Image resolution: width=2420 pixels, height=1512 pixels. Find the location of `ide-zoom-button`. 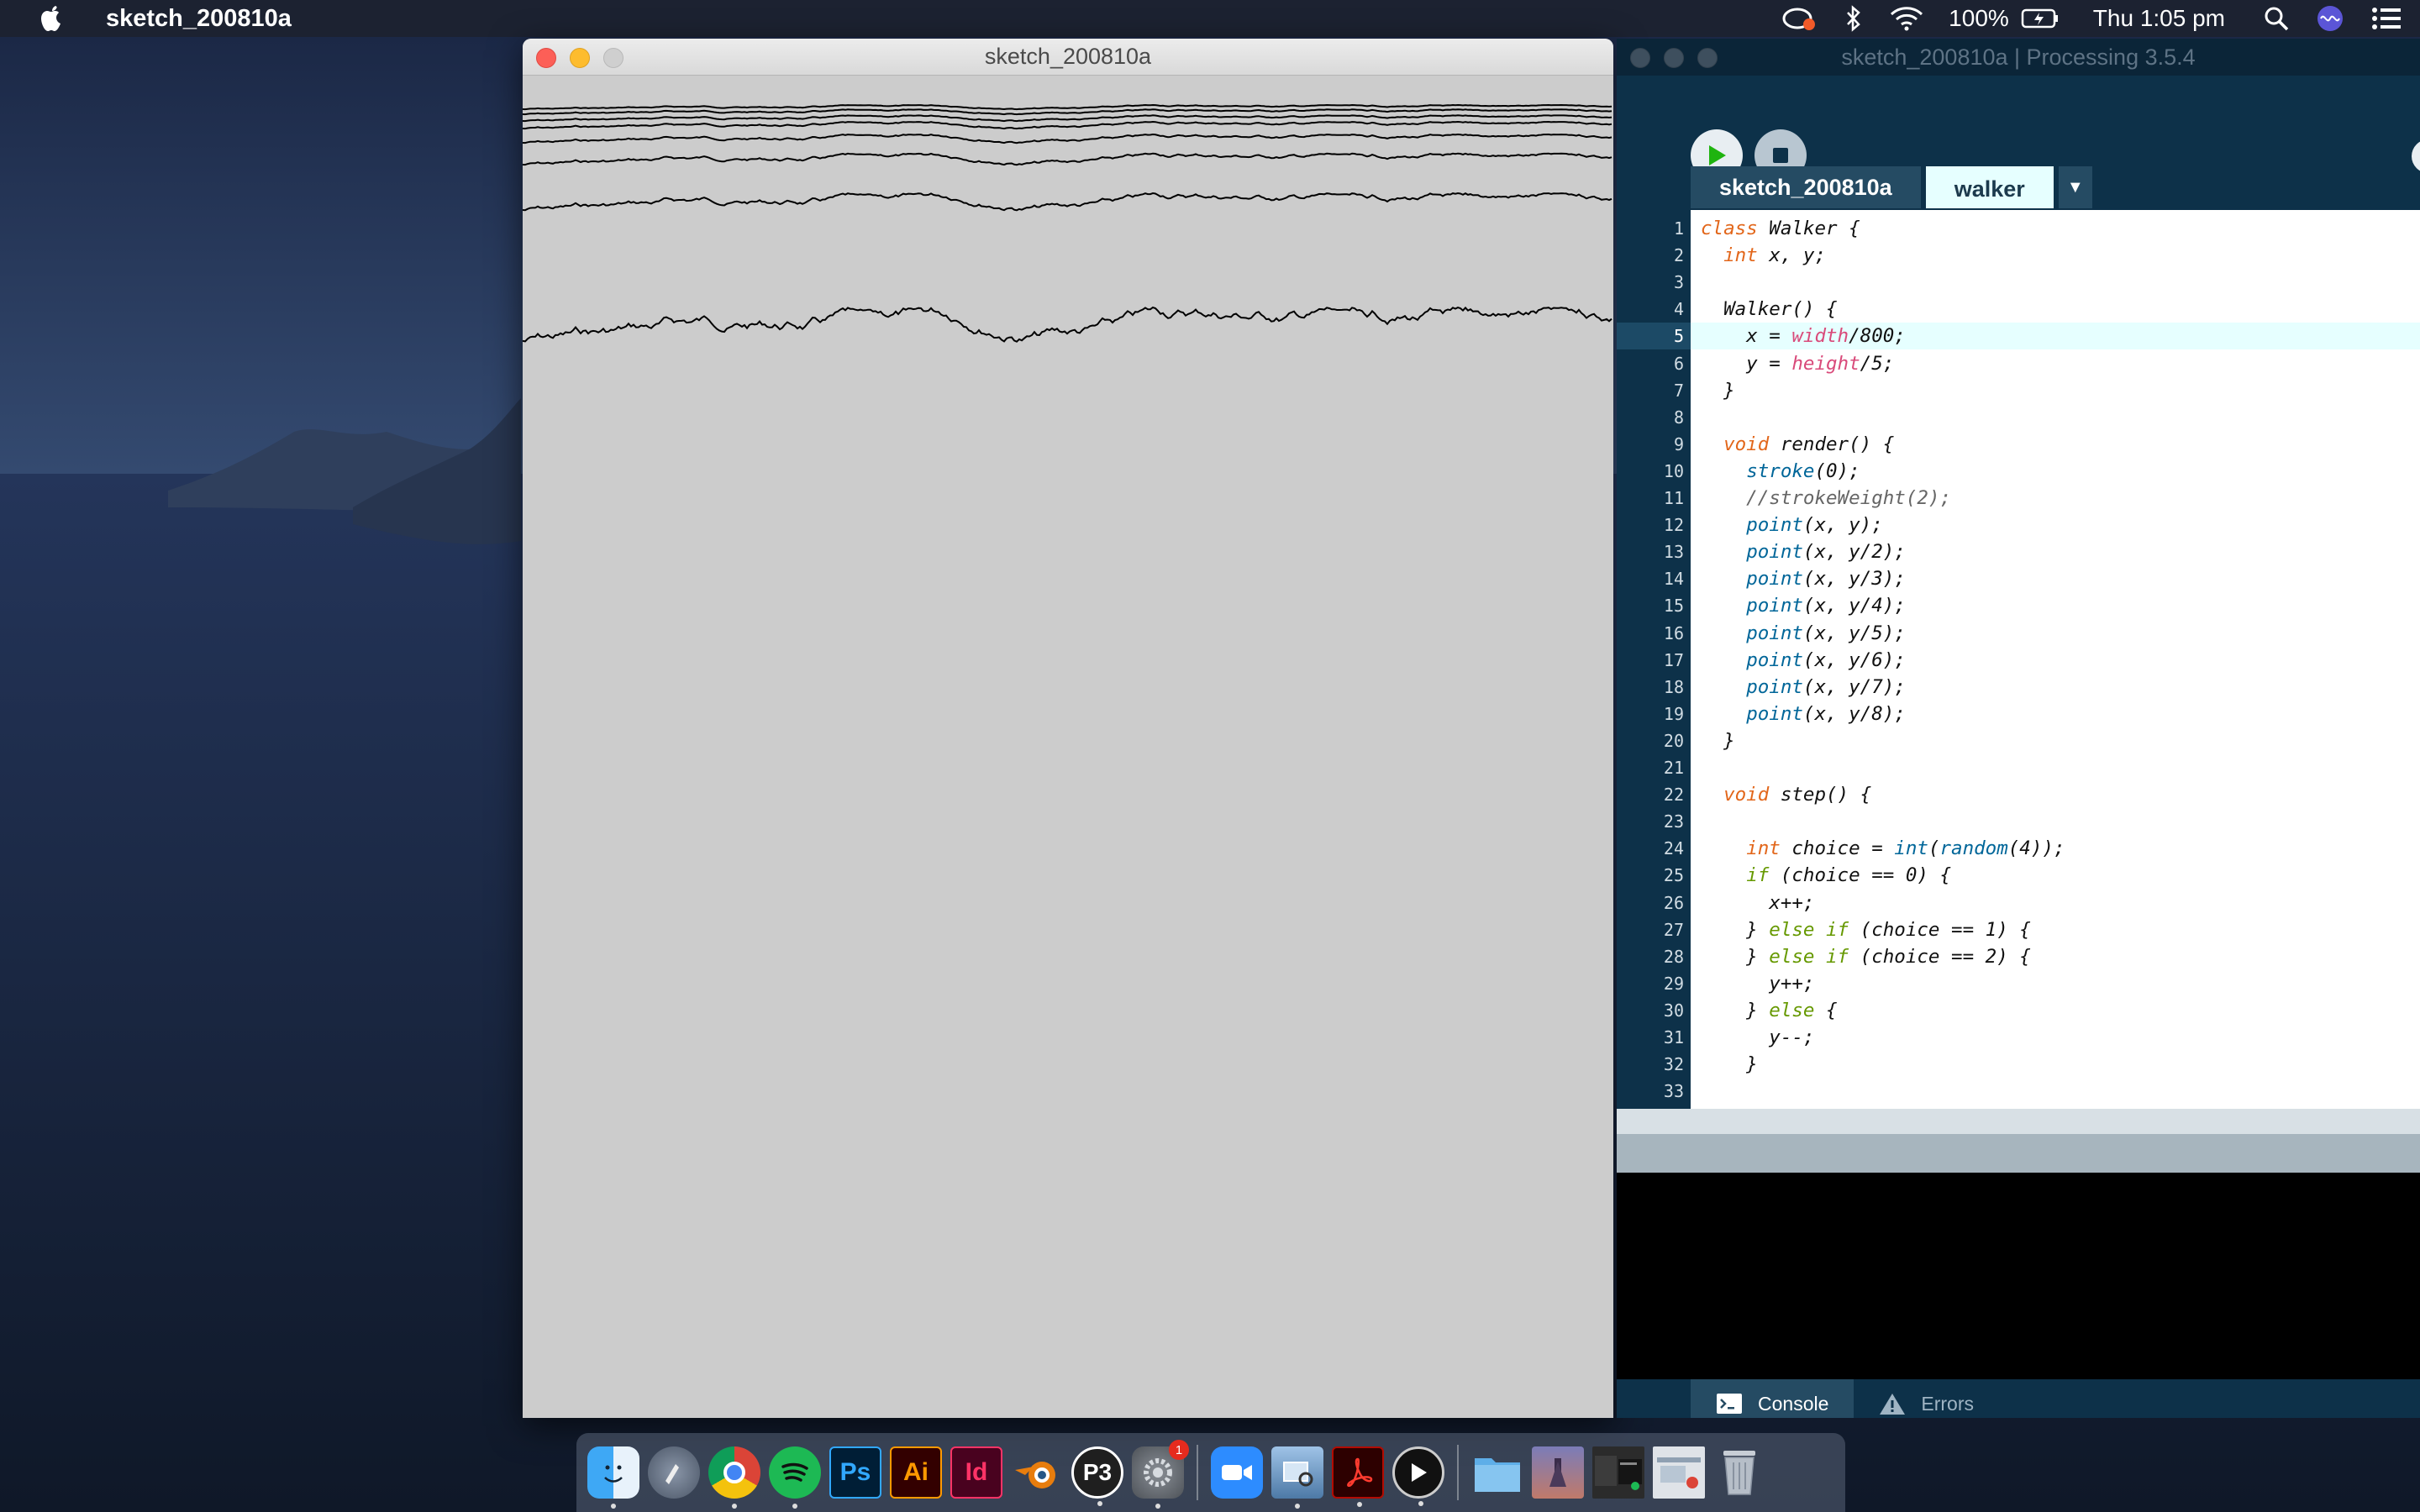

ide-zoom-button is located at coordinates (1708, 58).